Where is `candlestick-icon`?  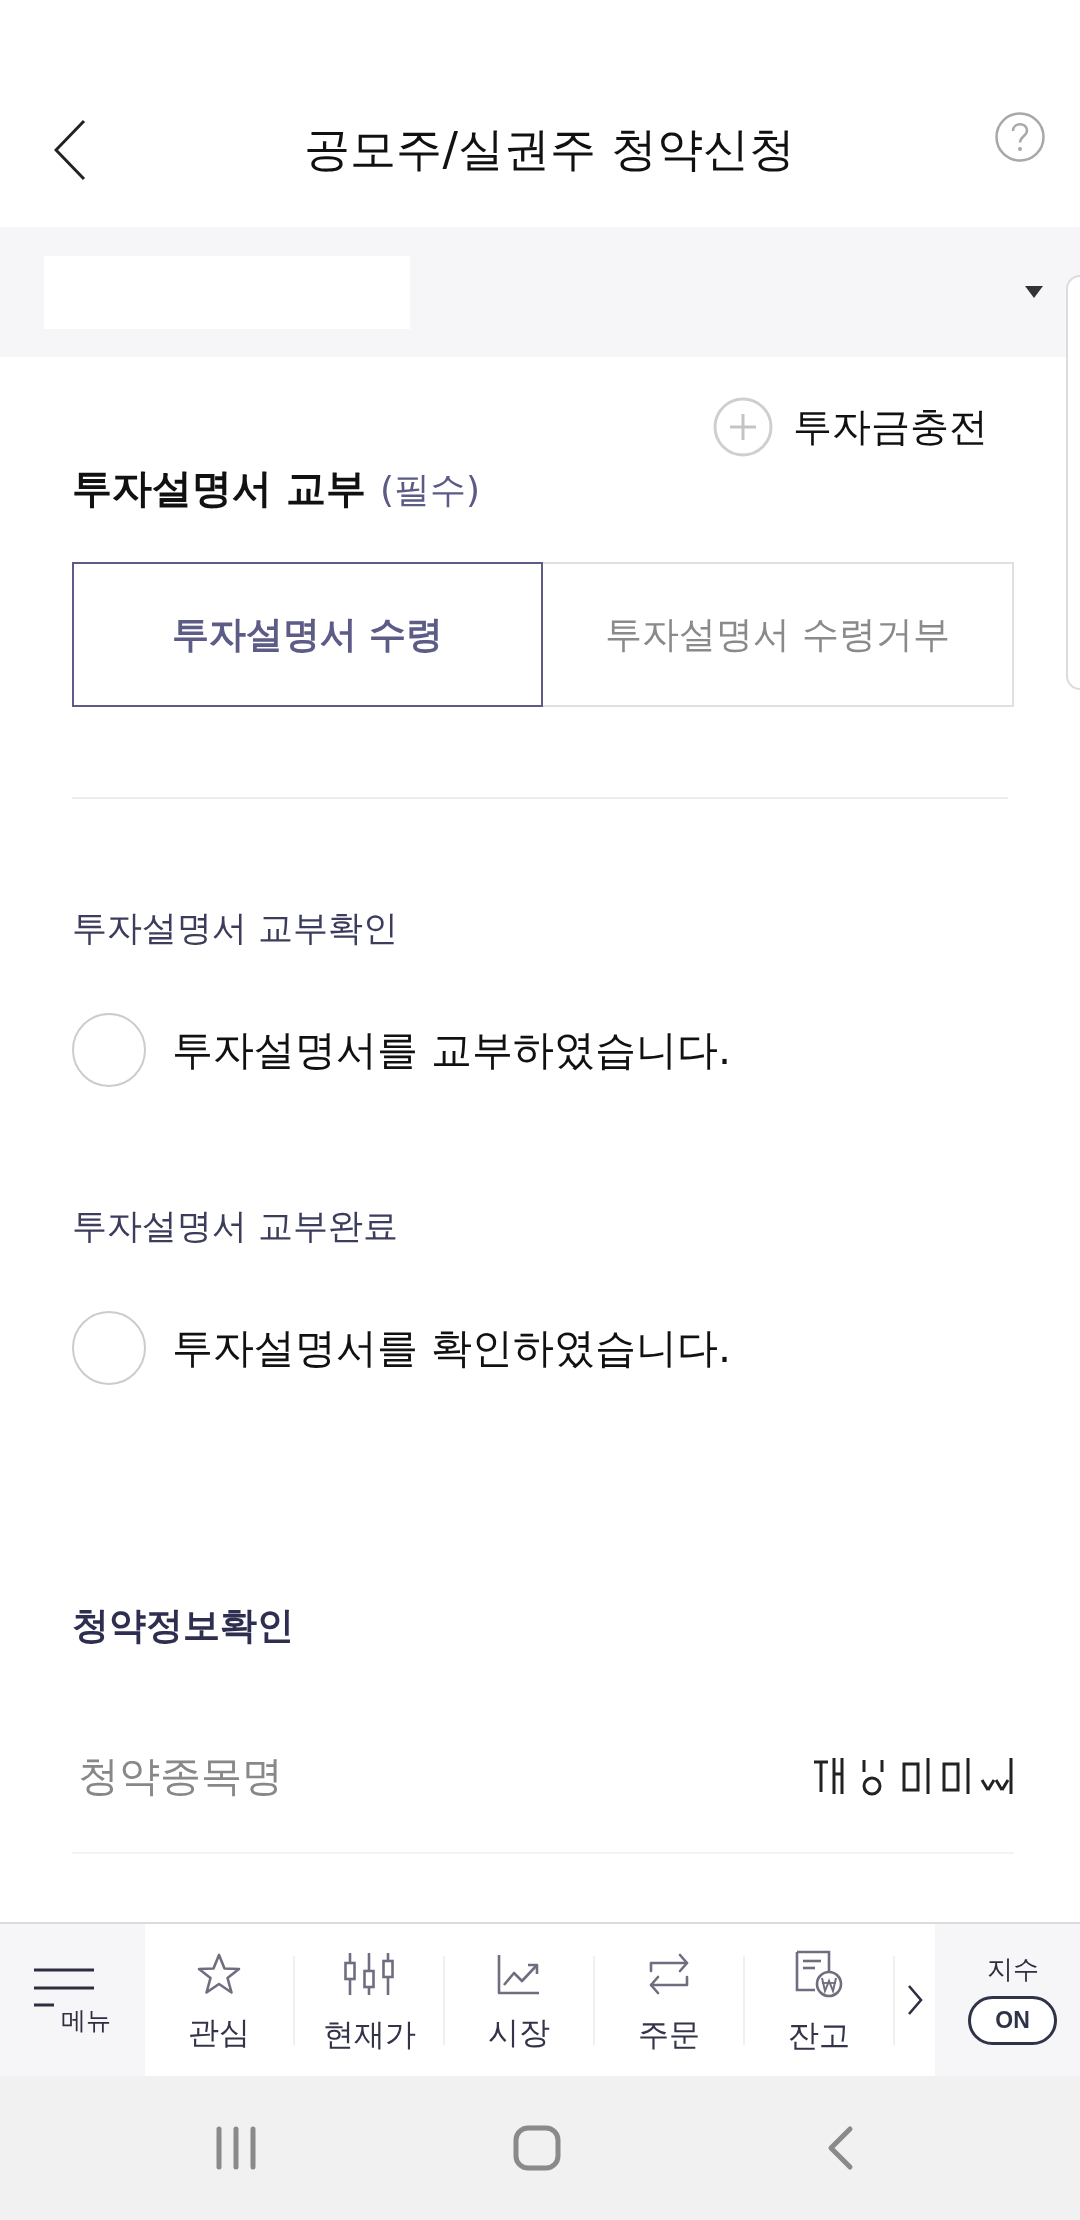 candlestick-icon is located at coordinates (369, 1973).